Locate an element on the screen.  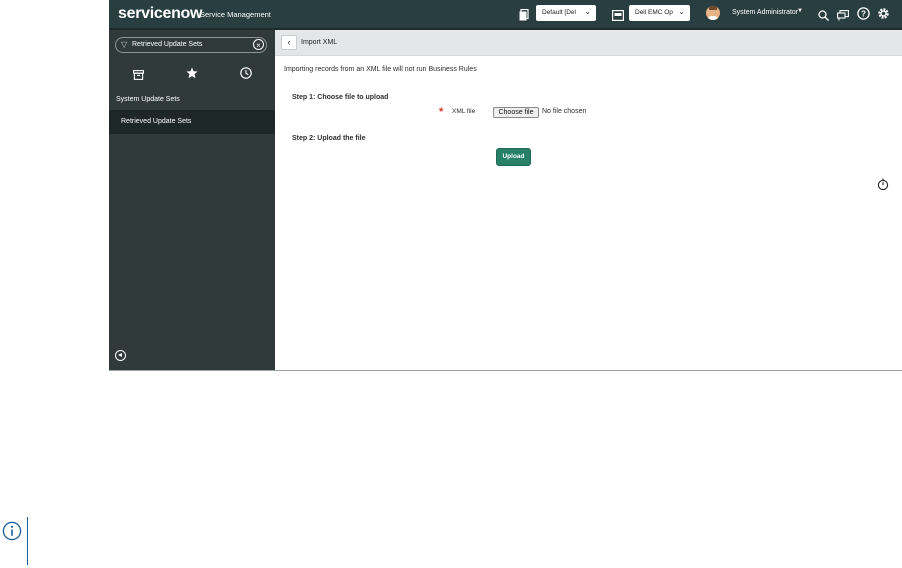
step1-heading: Step 1: Choose file to upload is located at coordinates (340, 97).